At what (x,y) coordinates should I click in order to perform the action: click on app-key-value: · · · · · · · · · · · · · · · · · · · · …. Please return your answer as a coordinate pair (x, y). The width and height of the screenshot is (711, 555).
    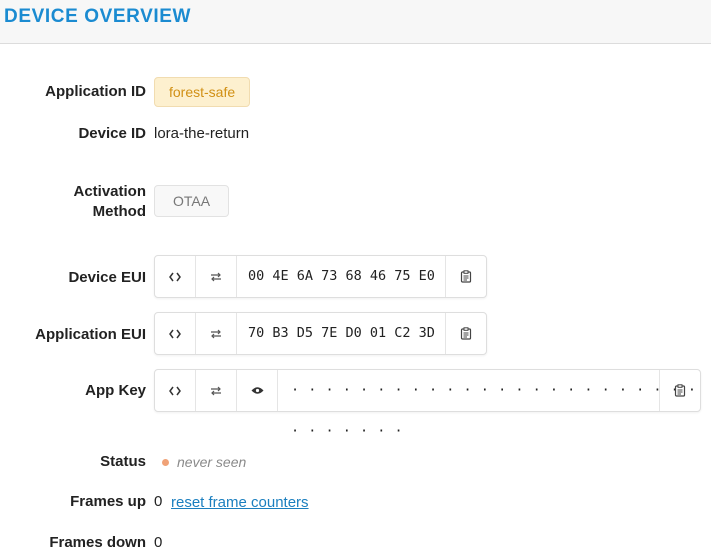
    Looking at the image, I should click on (495, 404).